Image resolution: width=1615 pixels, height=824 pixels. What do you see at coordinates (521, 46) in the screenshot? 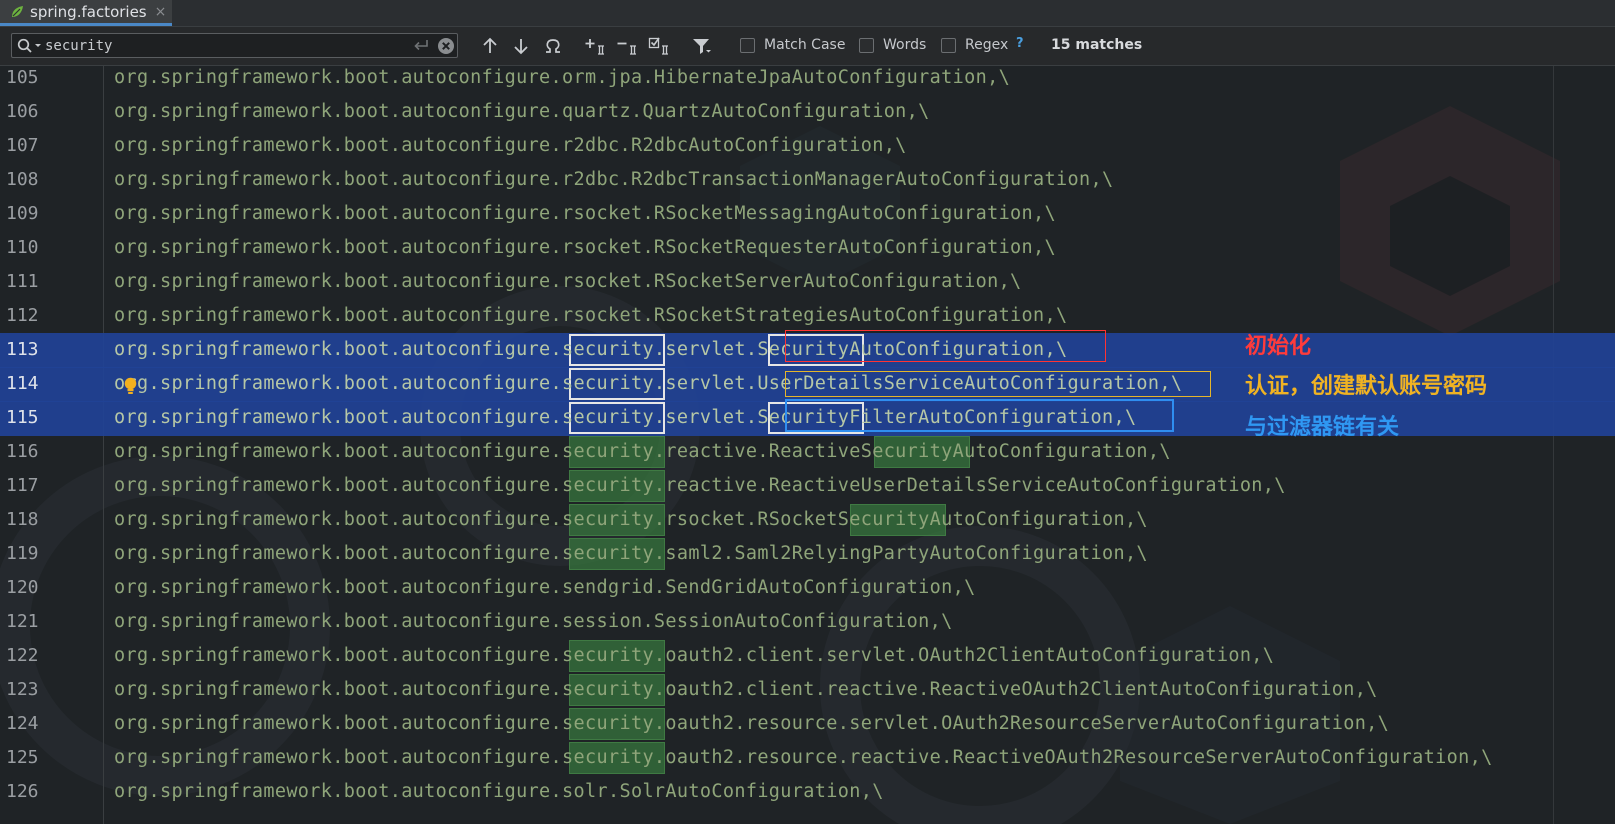
I see `next-occurrence-icon` at bounding box center [521, 46].